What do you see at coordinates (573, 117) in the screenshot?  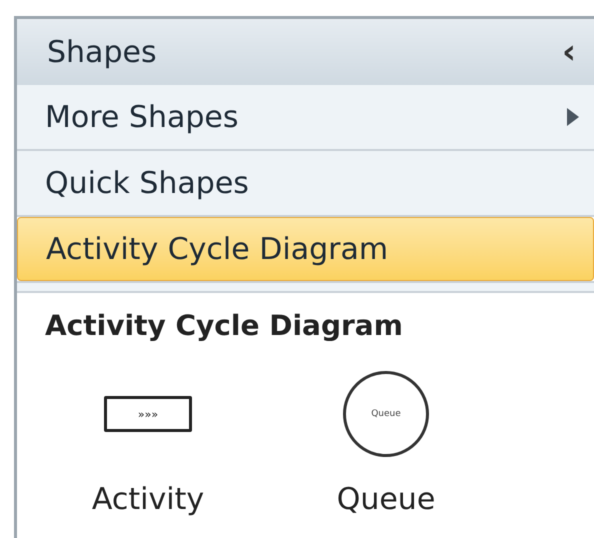 I see `triangle-right-icon` at bounding box center [573, 117].